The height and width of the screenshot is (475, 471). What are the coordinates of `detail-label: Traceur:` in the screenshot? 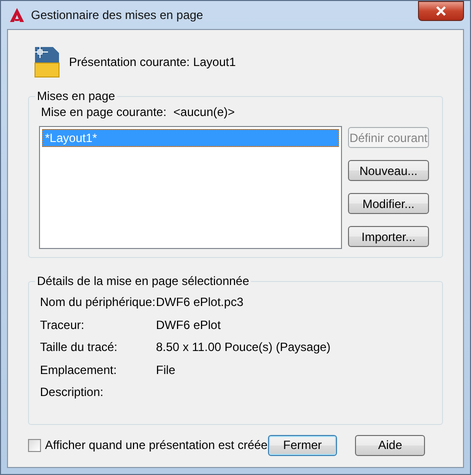 It's located at (63, 325).